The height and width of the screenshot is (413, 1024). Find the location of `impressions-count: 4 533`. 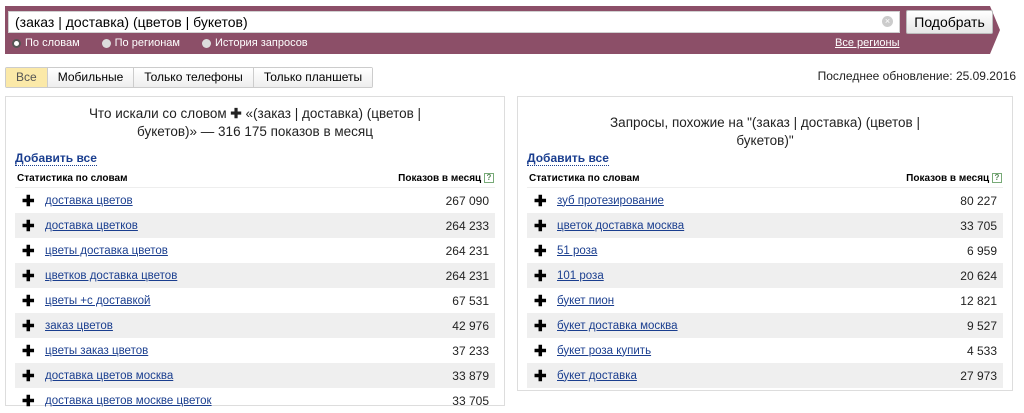

impressions-count: 4 533 is located at coordinates (981, 350).